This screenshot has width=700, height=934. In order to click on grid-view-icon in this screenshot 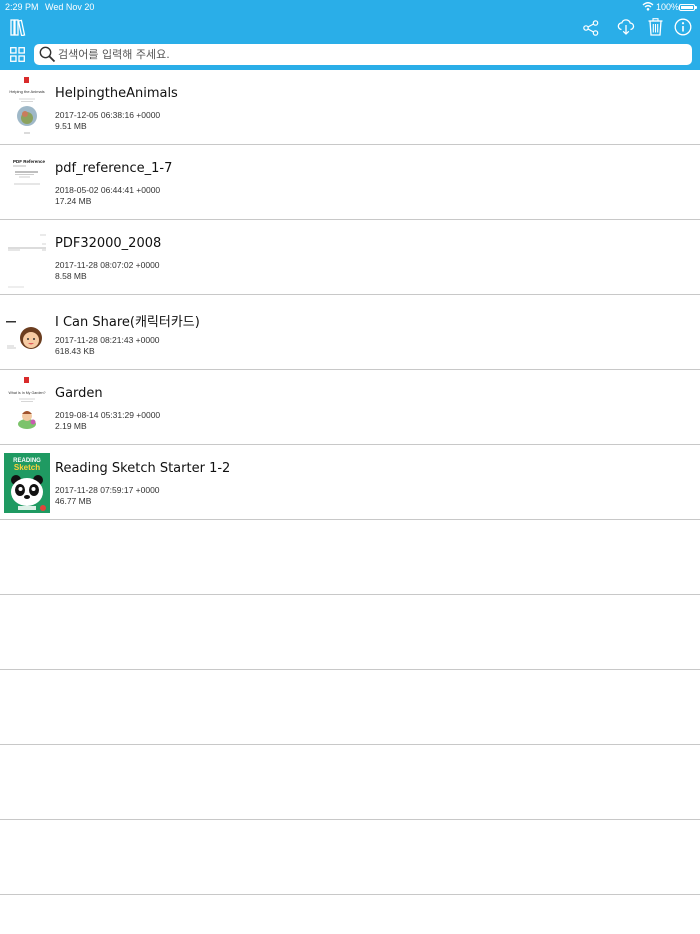, I will do `click(17, 54)`.